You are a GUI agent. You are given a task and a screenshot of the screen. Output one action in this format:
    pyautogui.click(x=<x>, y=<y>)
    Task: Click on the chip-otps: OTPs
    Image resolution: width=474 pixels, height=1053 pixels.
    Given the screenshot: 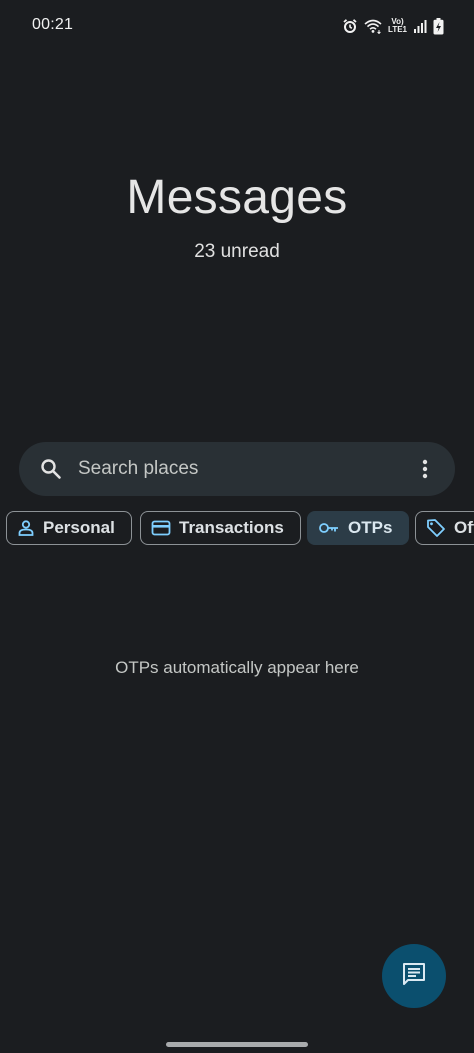 What is the action you would take?
    pyautogui.click(x=358, y=528)
    